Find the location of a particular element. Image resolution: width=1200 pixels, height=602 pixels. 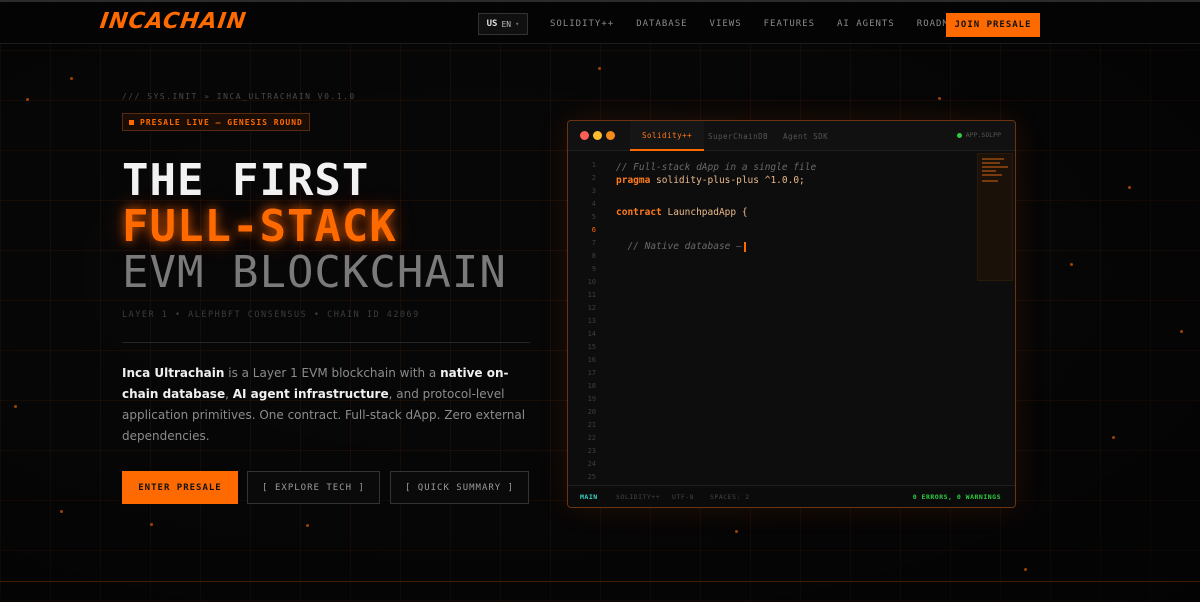

line-number: 8 is located at coordinates (593, 256).